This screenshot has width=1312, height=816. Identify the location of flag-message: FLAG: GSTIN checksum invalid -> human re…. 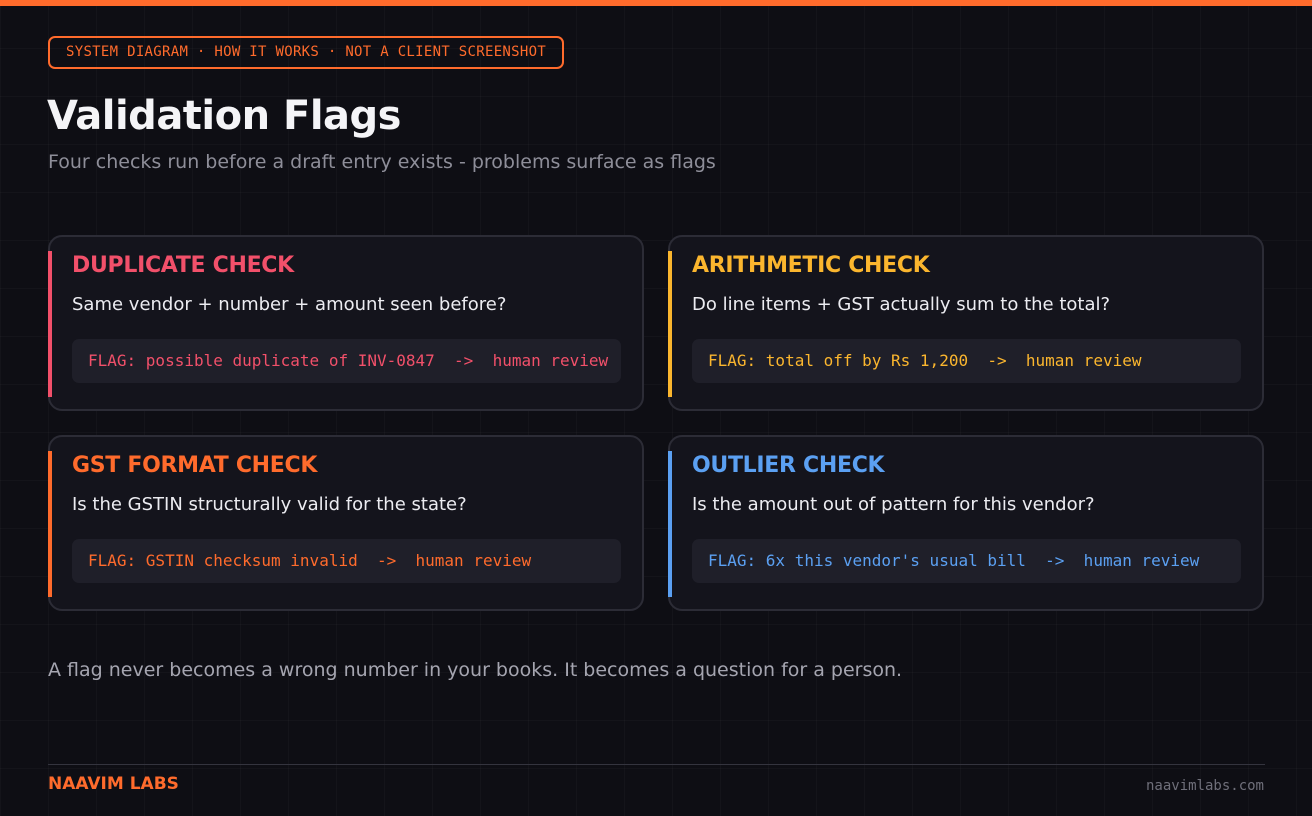
(346, 561).